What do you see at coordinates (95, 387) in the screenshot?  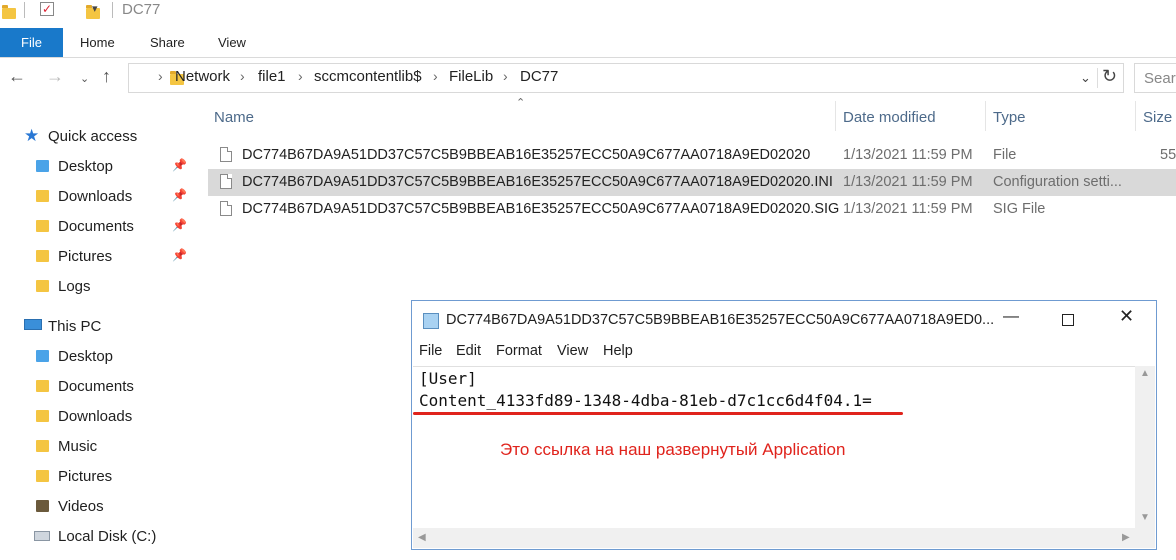 I see `sidebar-item-pc-documents: Documents` at bounding box center [95, 387].